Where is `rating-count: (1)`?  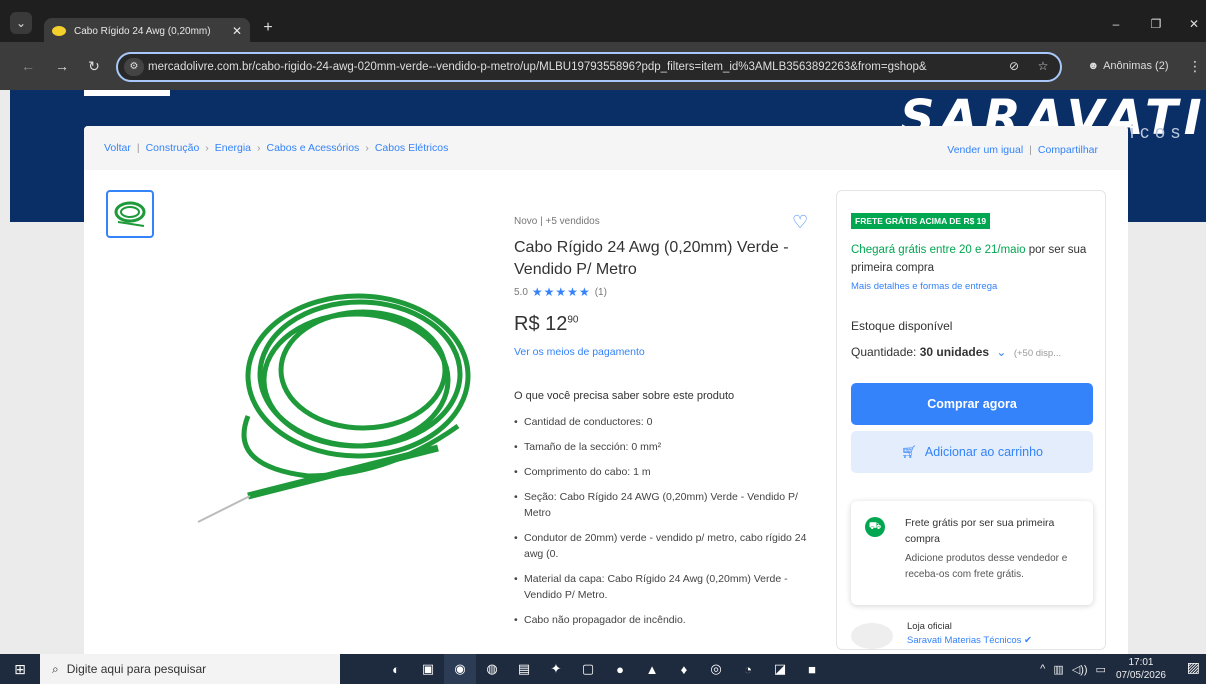
rating-count: (1) is located at coordinates (600, 292).